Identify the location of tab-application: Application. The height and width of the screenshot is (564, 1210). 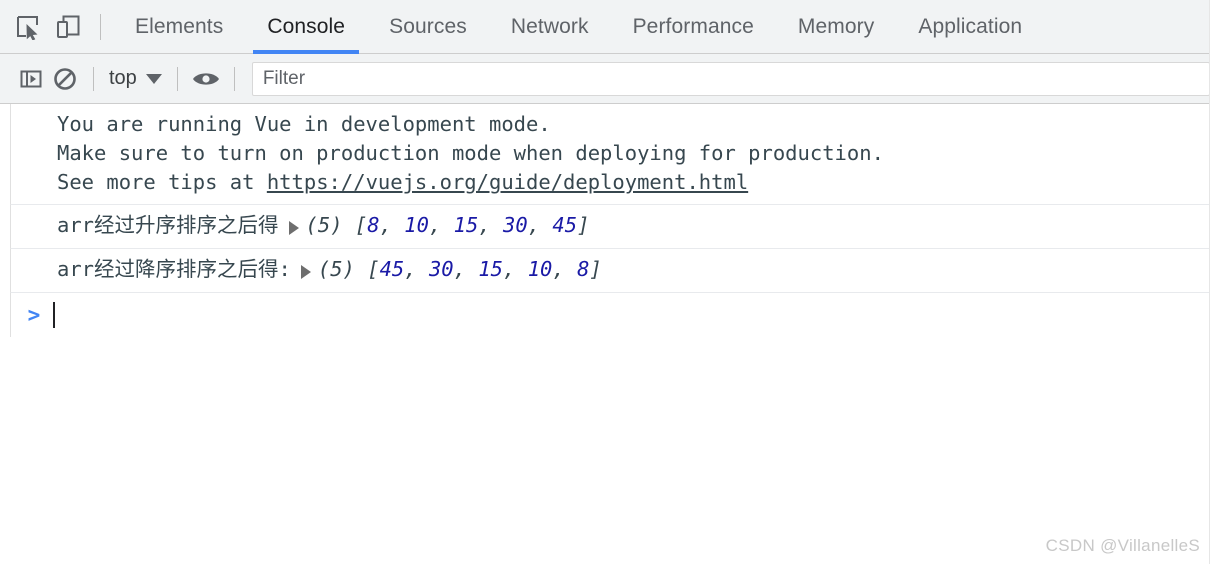
(970, 27).